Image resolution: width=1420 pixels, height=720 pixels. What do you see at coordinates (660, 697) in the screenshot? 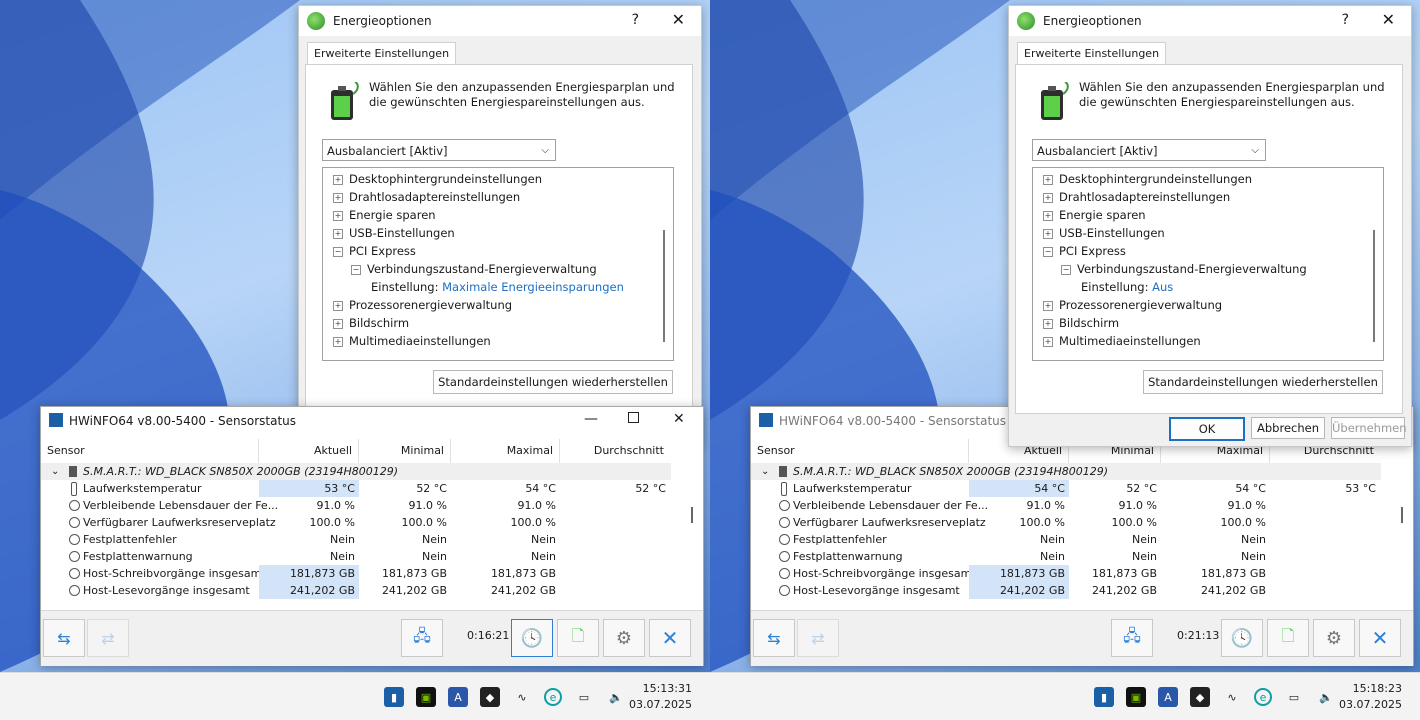
I see `taskbar-clock: 15:13:31 03.07.2025` at bounding box center [660, 697].